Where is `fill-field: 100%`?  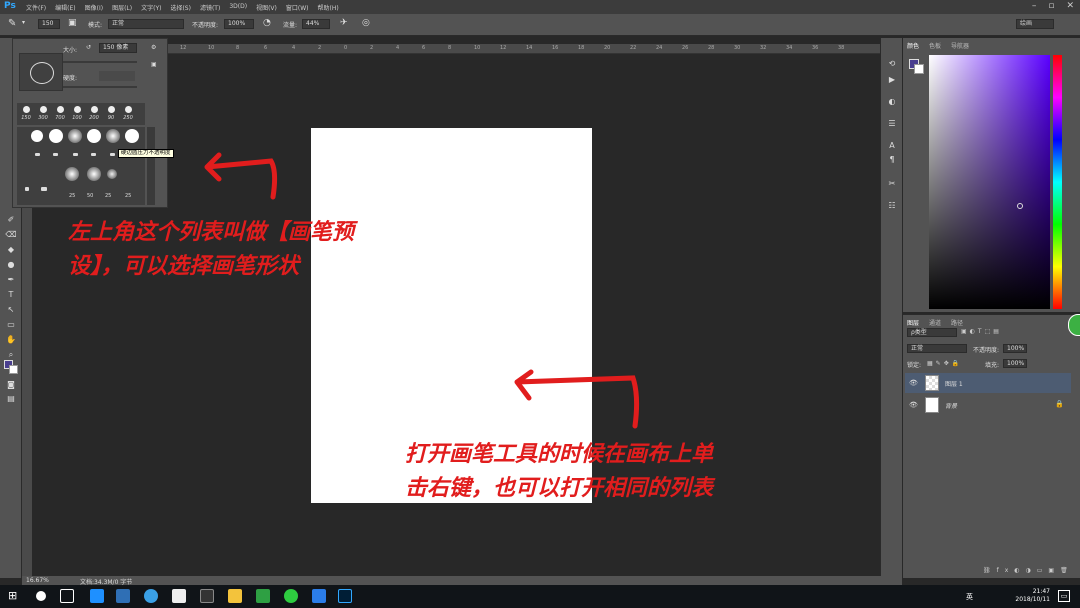 fill-field: 100% is located at coordinates (1015, 363).